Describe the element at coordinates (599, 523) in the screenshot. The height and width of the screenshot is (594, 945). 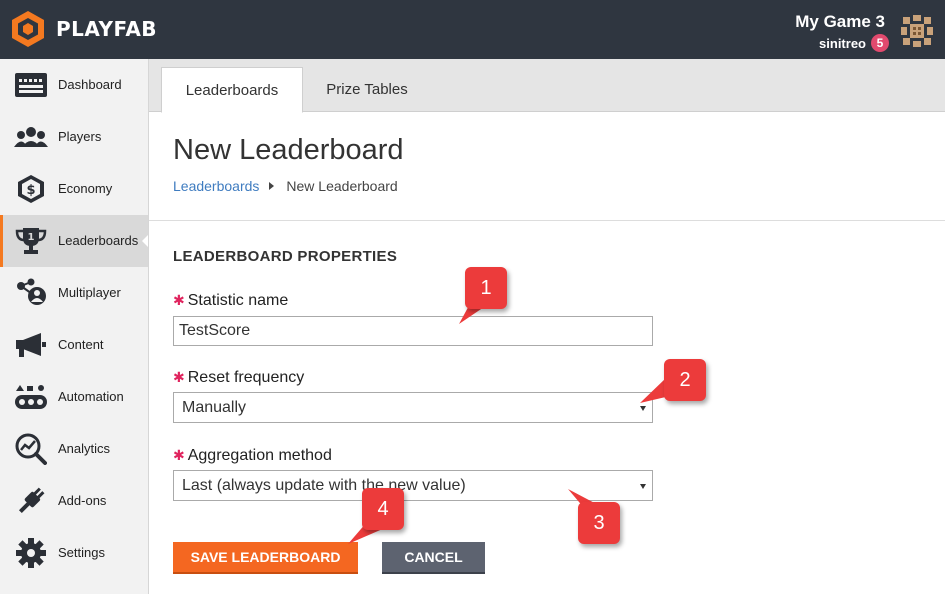
I see `callout-3-badge: 3` at that location.